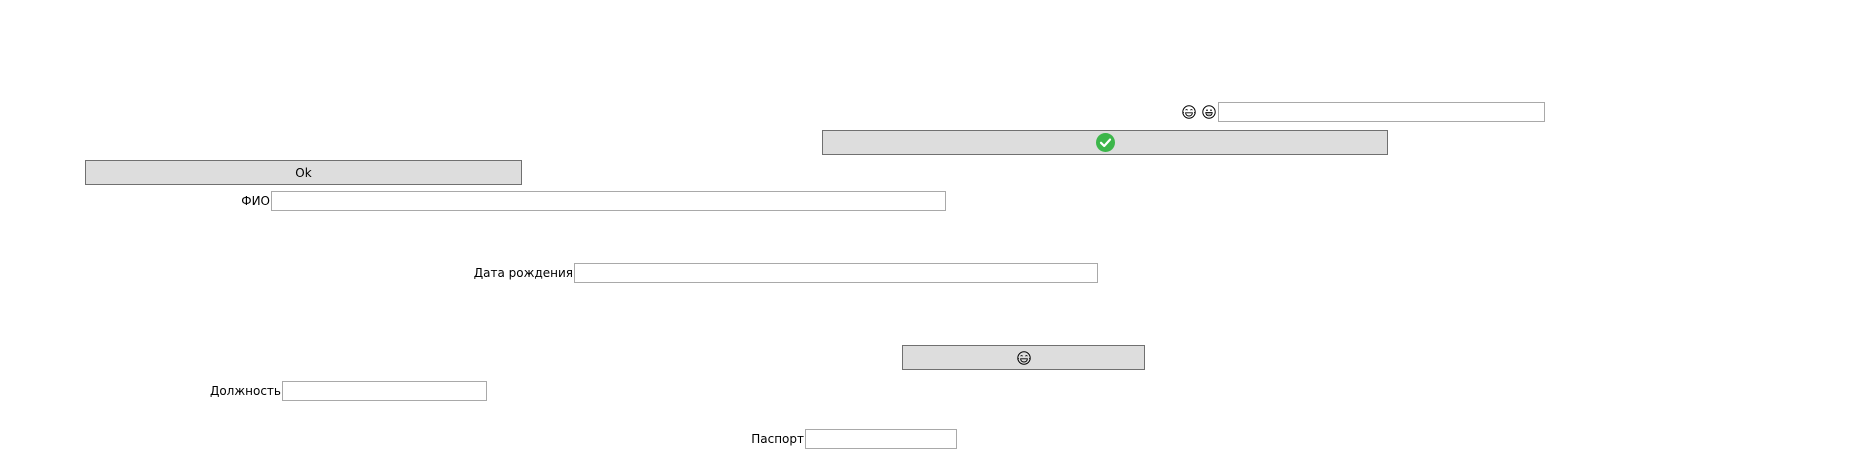 The height and width of the screenshot is (461, 1876). I want to click on position-input, so click(384, 391).